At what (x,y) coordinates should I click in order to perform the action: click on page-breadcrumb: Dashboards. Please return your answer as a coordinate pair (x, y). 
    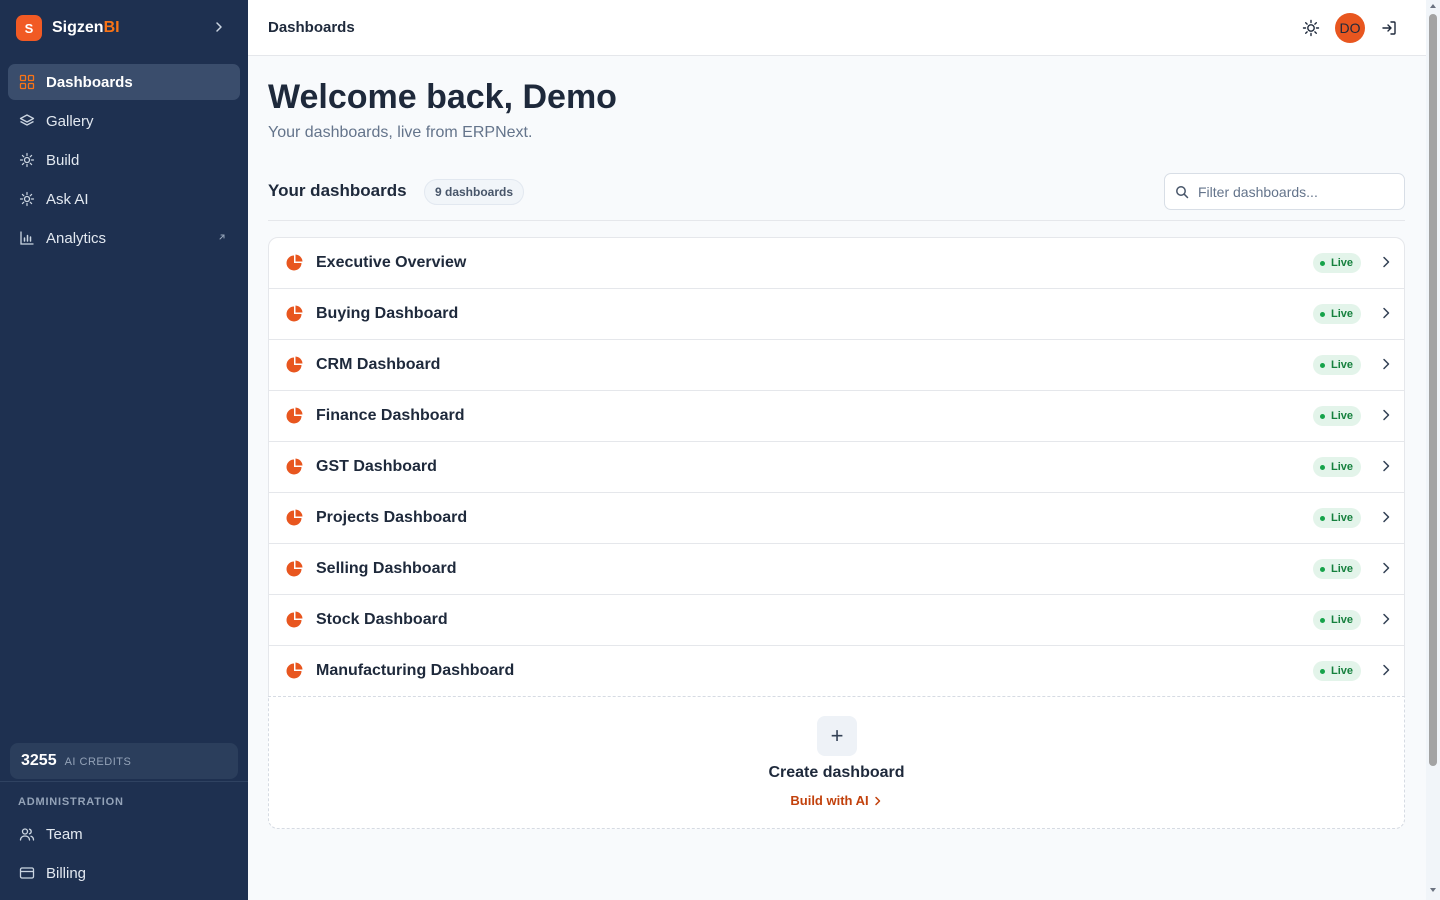
    Looking at the image, I should click on (311, 27).